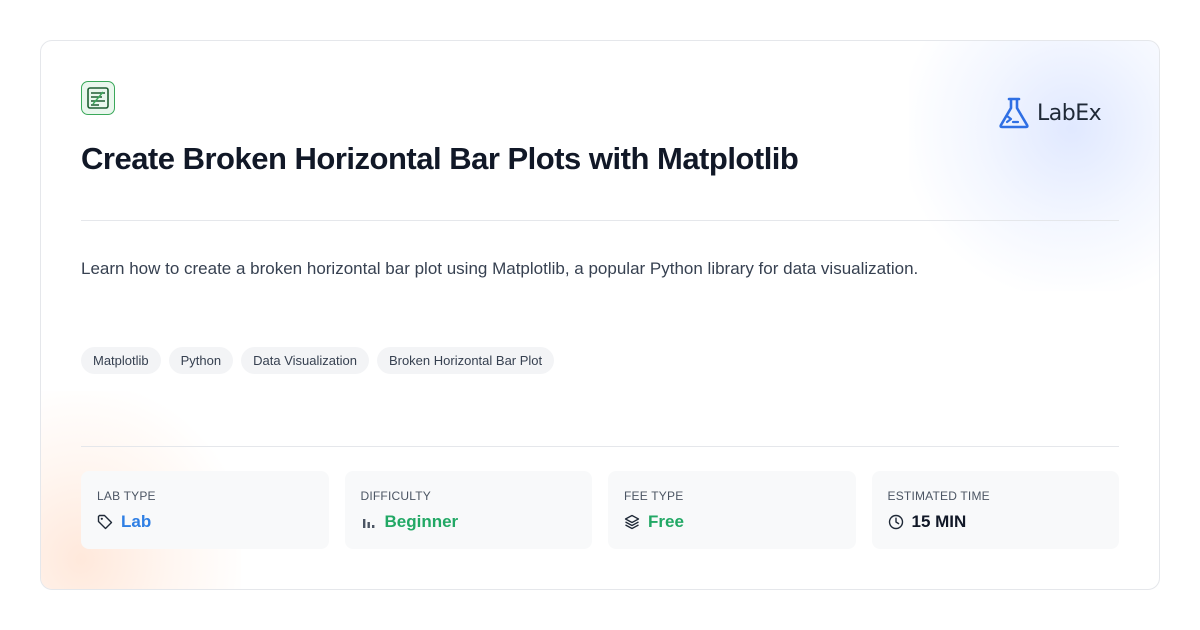 The image size is (1200, 630). What do you see at coordinates (201, 360) in the screenshot?
I see `tag-python: Python` at bounding box center [201, 360].